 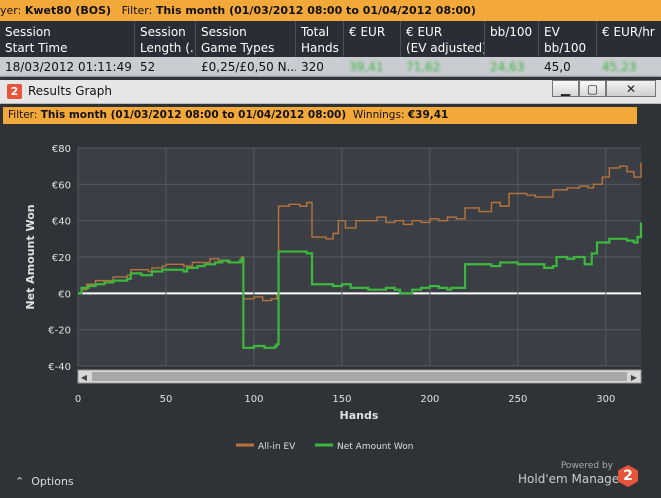 What do you see at coordinates (61, 149) in the screenshot?
I see `y-tick-label: €80` at bounding box center [61, 149].